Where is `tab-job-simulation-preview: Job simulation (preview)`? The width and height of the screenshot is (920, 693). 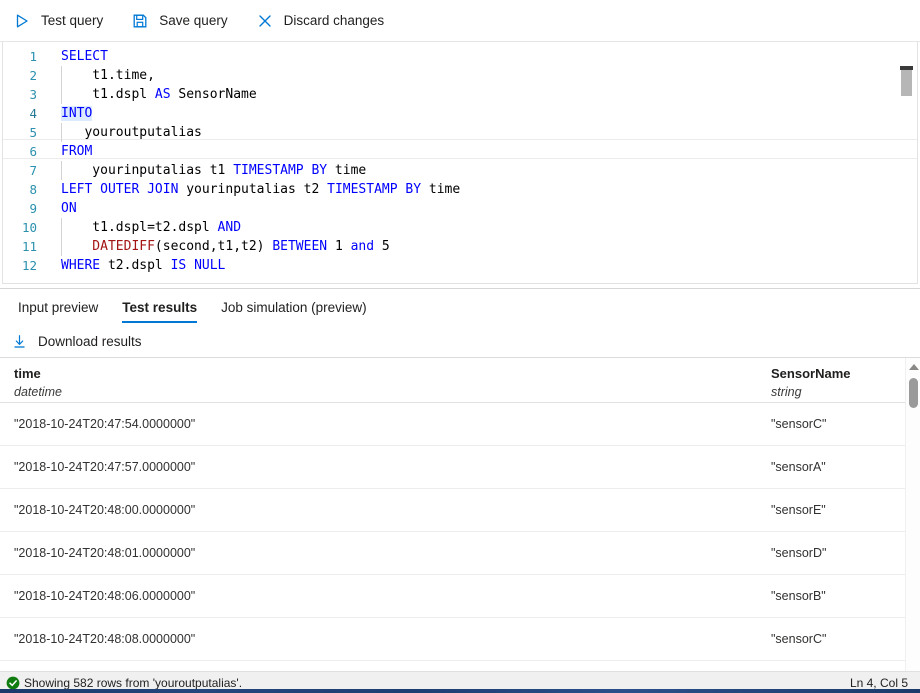 tab-job-simulation-preview: Job simulation (preview) is located at coordinates (294, 312).